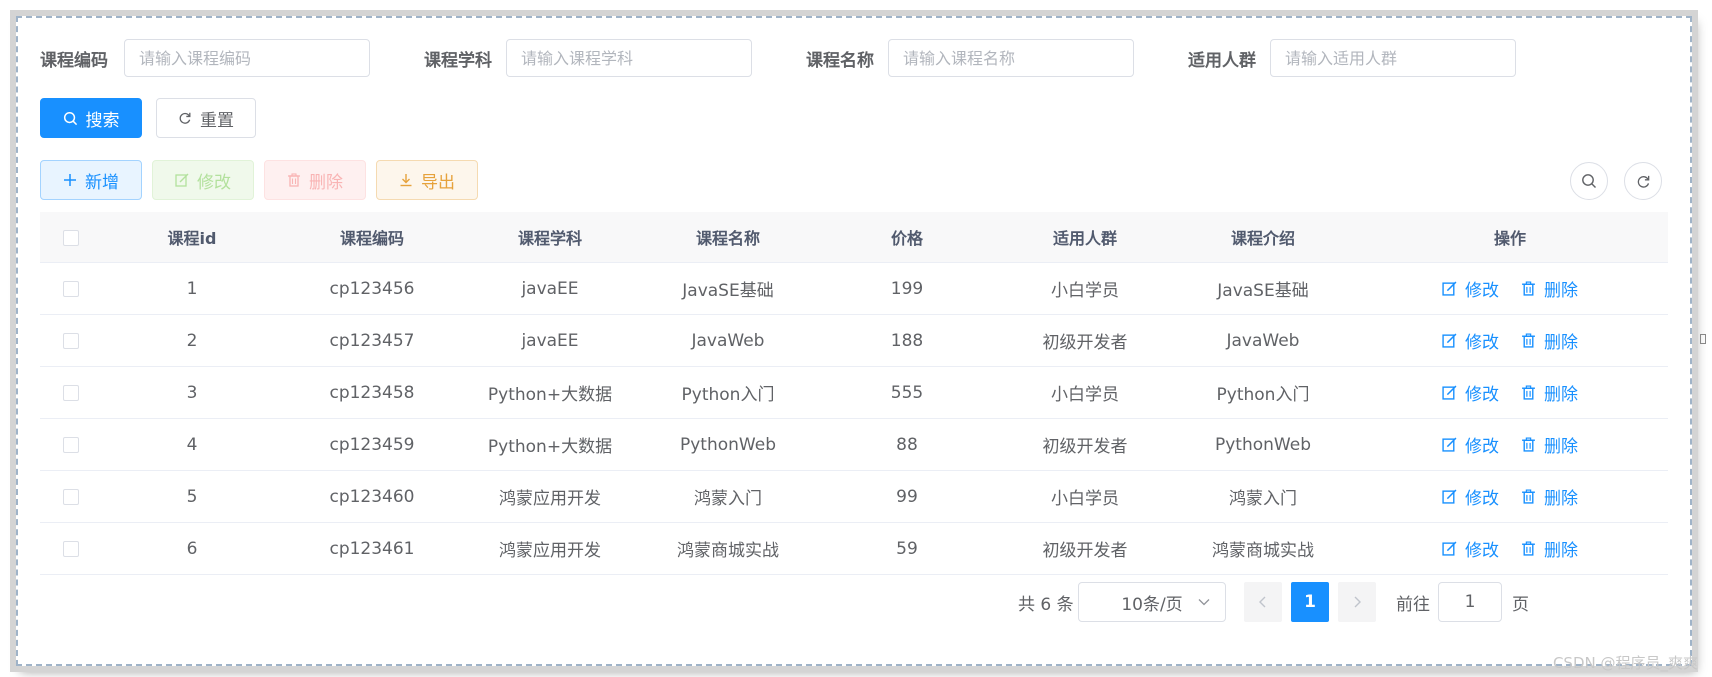  Describe the element at coordinates (372, 237) in the screenshot. I see `column-header: 课程编码` at that location.